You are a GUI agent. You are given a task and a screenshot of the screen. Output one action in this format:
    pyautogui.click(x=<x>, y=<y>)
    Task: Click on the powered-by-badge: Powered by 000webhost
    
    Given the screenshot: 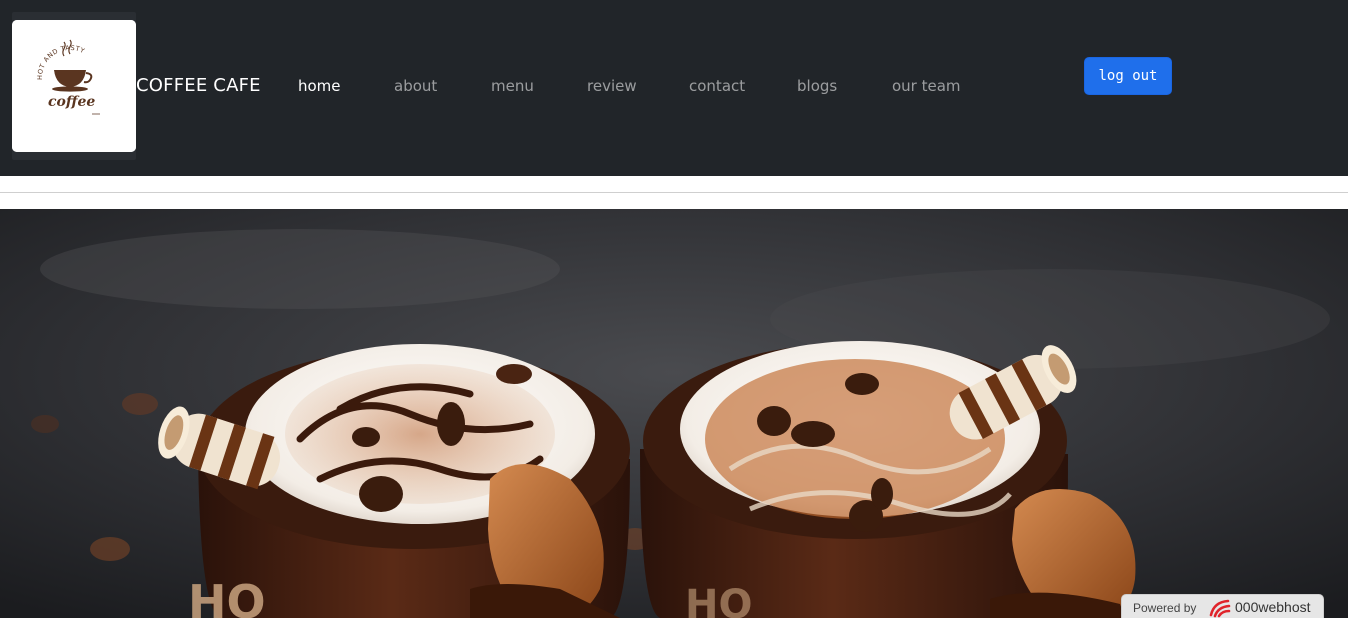 What is the action you would take?
    pyautogui.click(x=1222, y=606)
    